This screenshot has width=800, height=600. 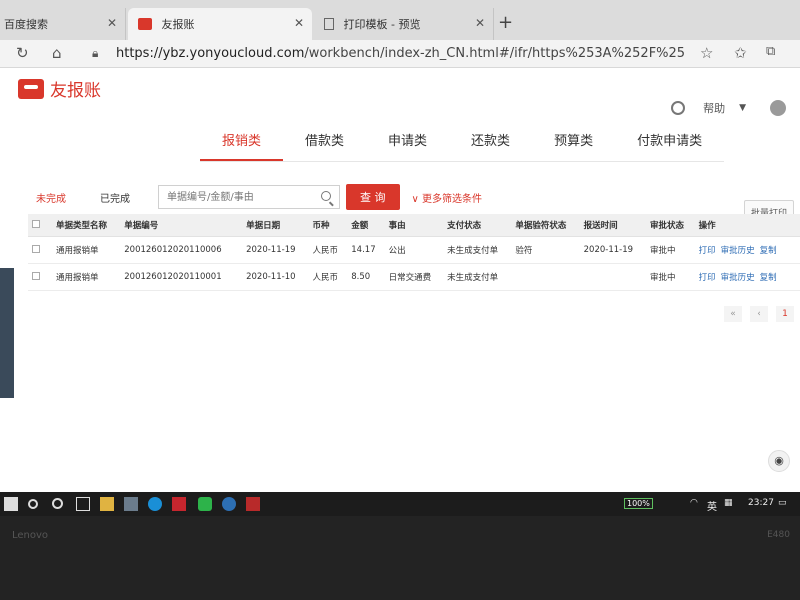 I want to click on cell-type: 通用报销单, so click(x=86, y=277).